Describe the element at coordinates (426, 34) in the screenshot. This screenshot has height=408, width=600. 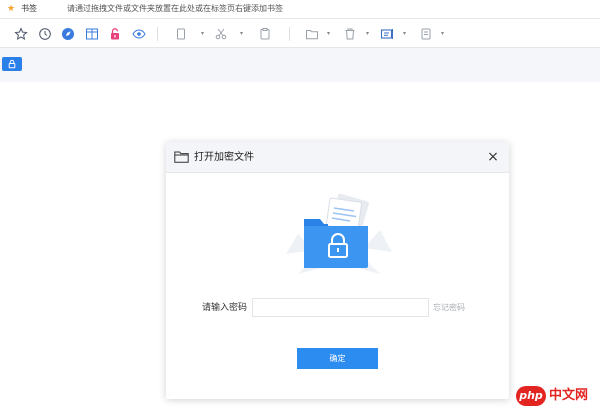
I see `properties-icon` at that location.